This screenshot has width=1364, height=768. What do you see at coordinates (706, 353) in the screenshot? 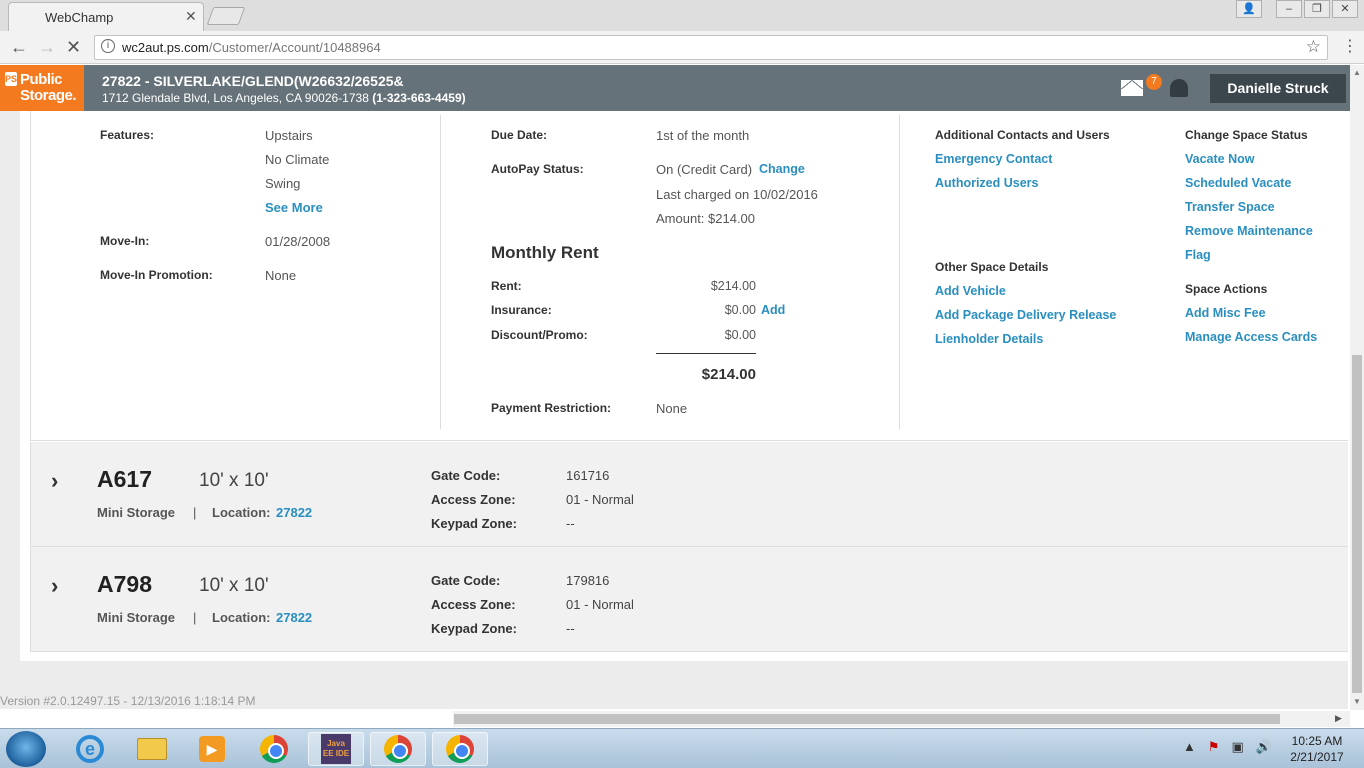
I see `total-divider` at bounding box center [706, 353].